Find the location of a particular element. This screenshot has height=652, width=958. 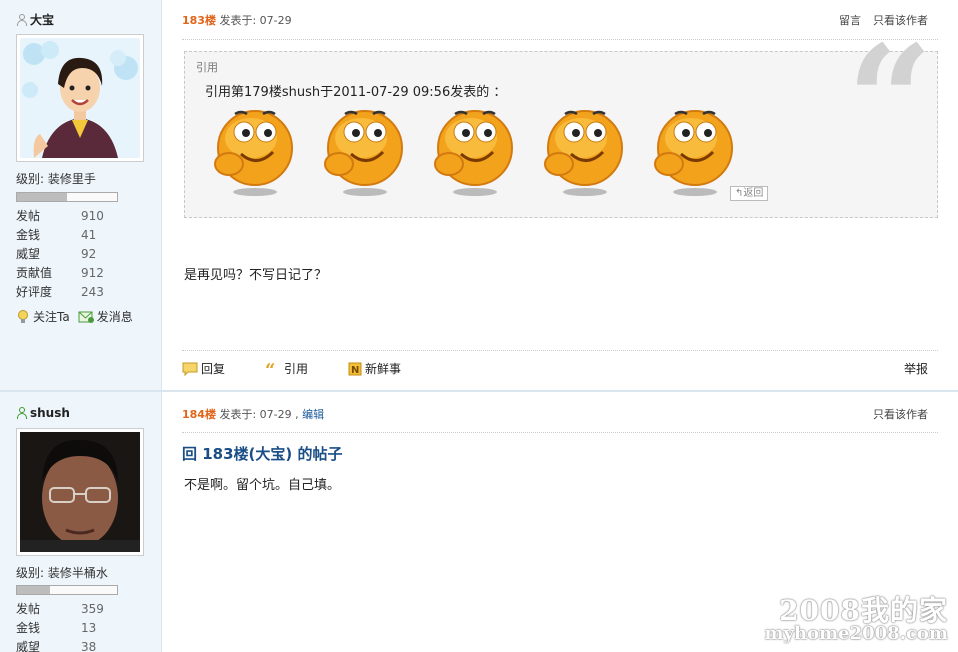

user-rank: 级别: 装修半桶水 is located at coordinates (62, 573).